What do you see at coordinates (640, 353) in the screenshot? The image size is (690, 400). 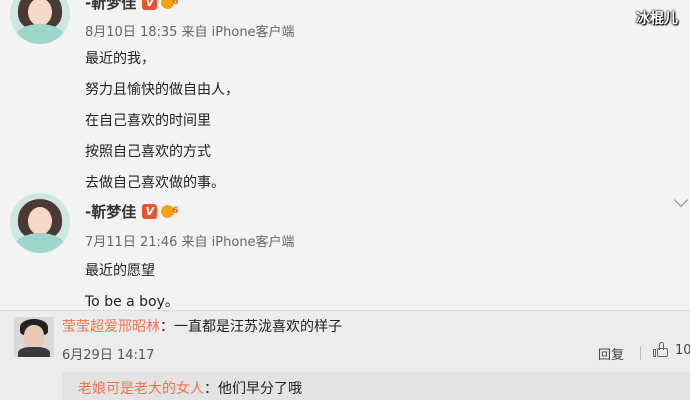 I see `divider` at bounding box center [640, 353].